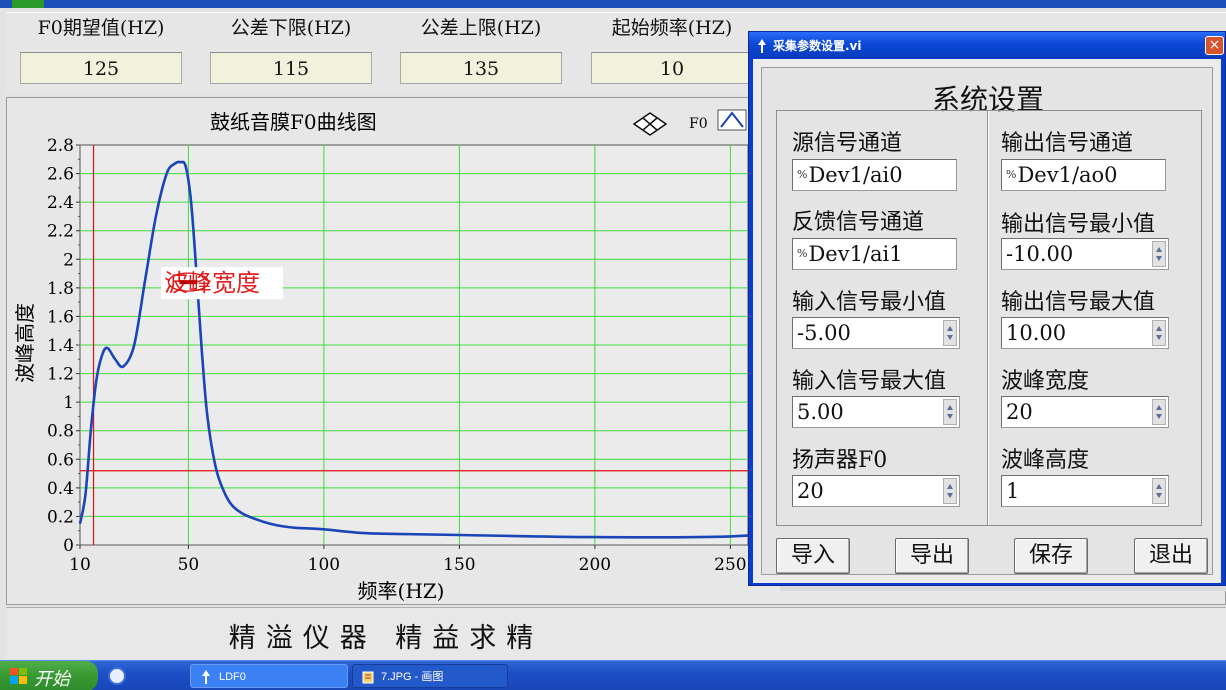 This screenshot has height=690, width=1226. I want to click on footer-bar: 精溢仪器 精益求精, so click(616, 633).